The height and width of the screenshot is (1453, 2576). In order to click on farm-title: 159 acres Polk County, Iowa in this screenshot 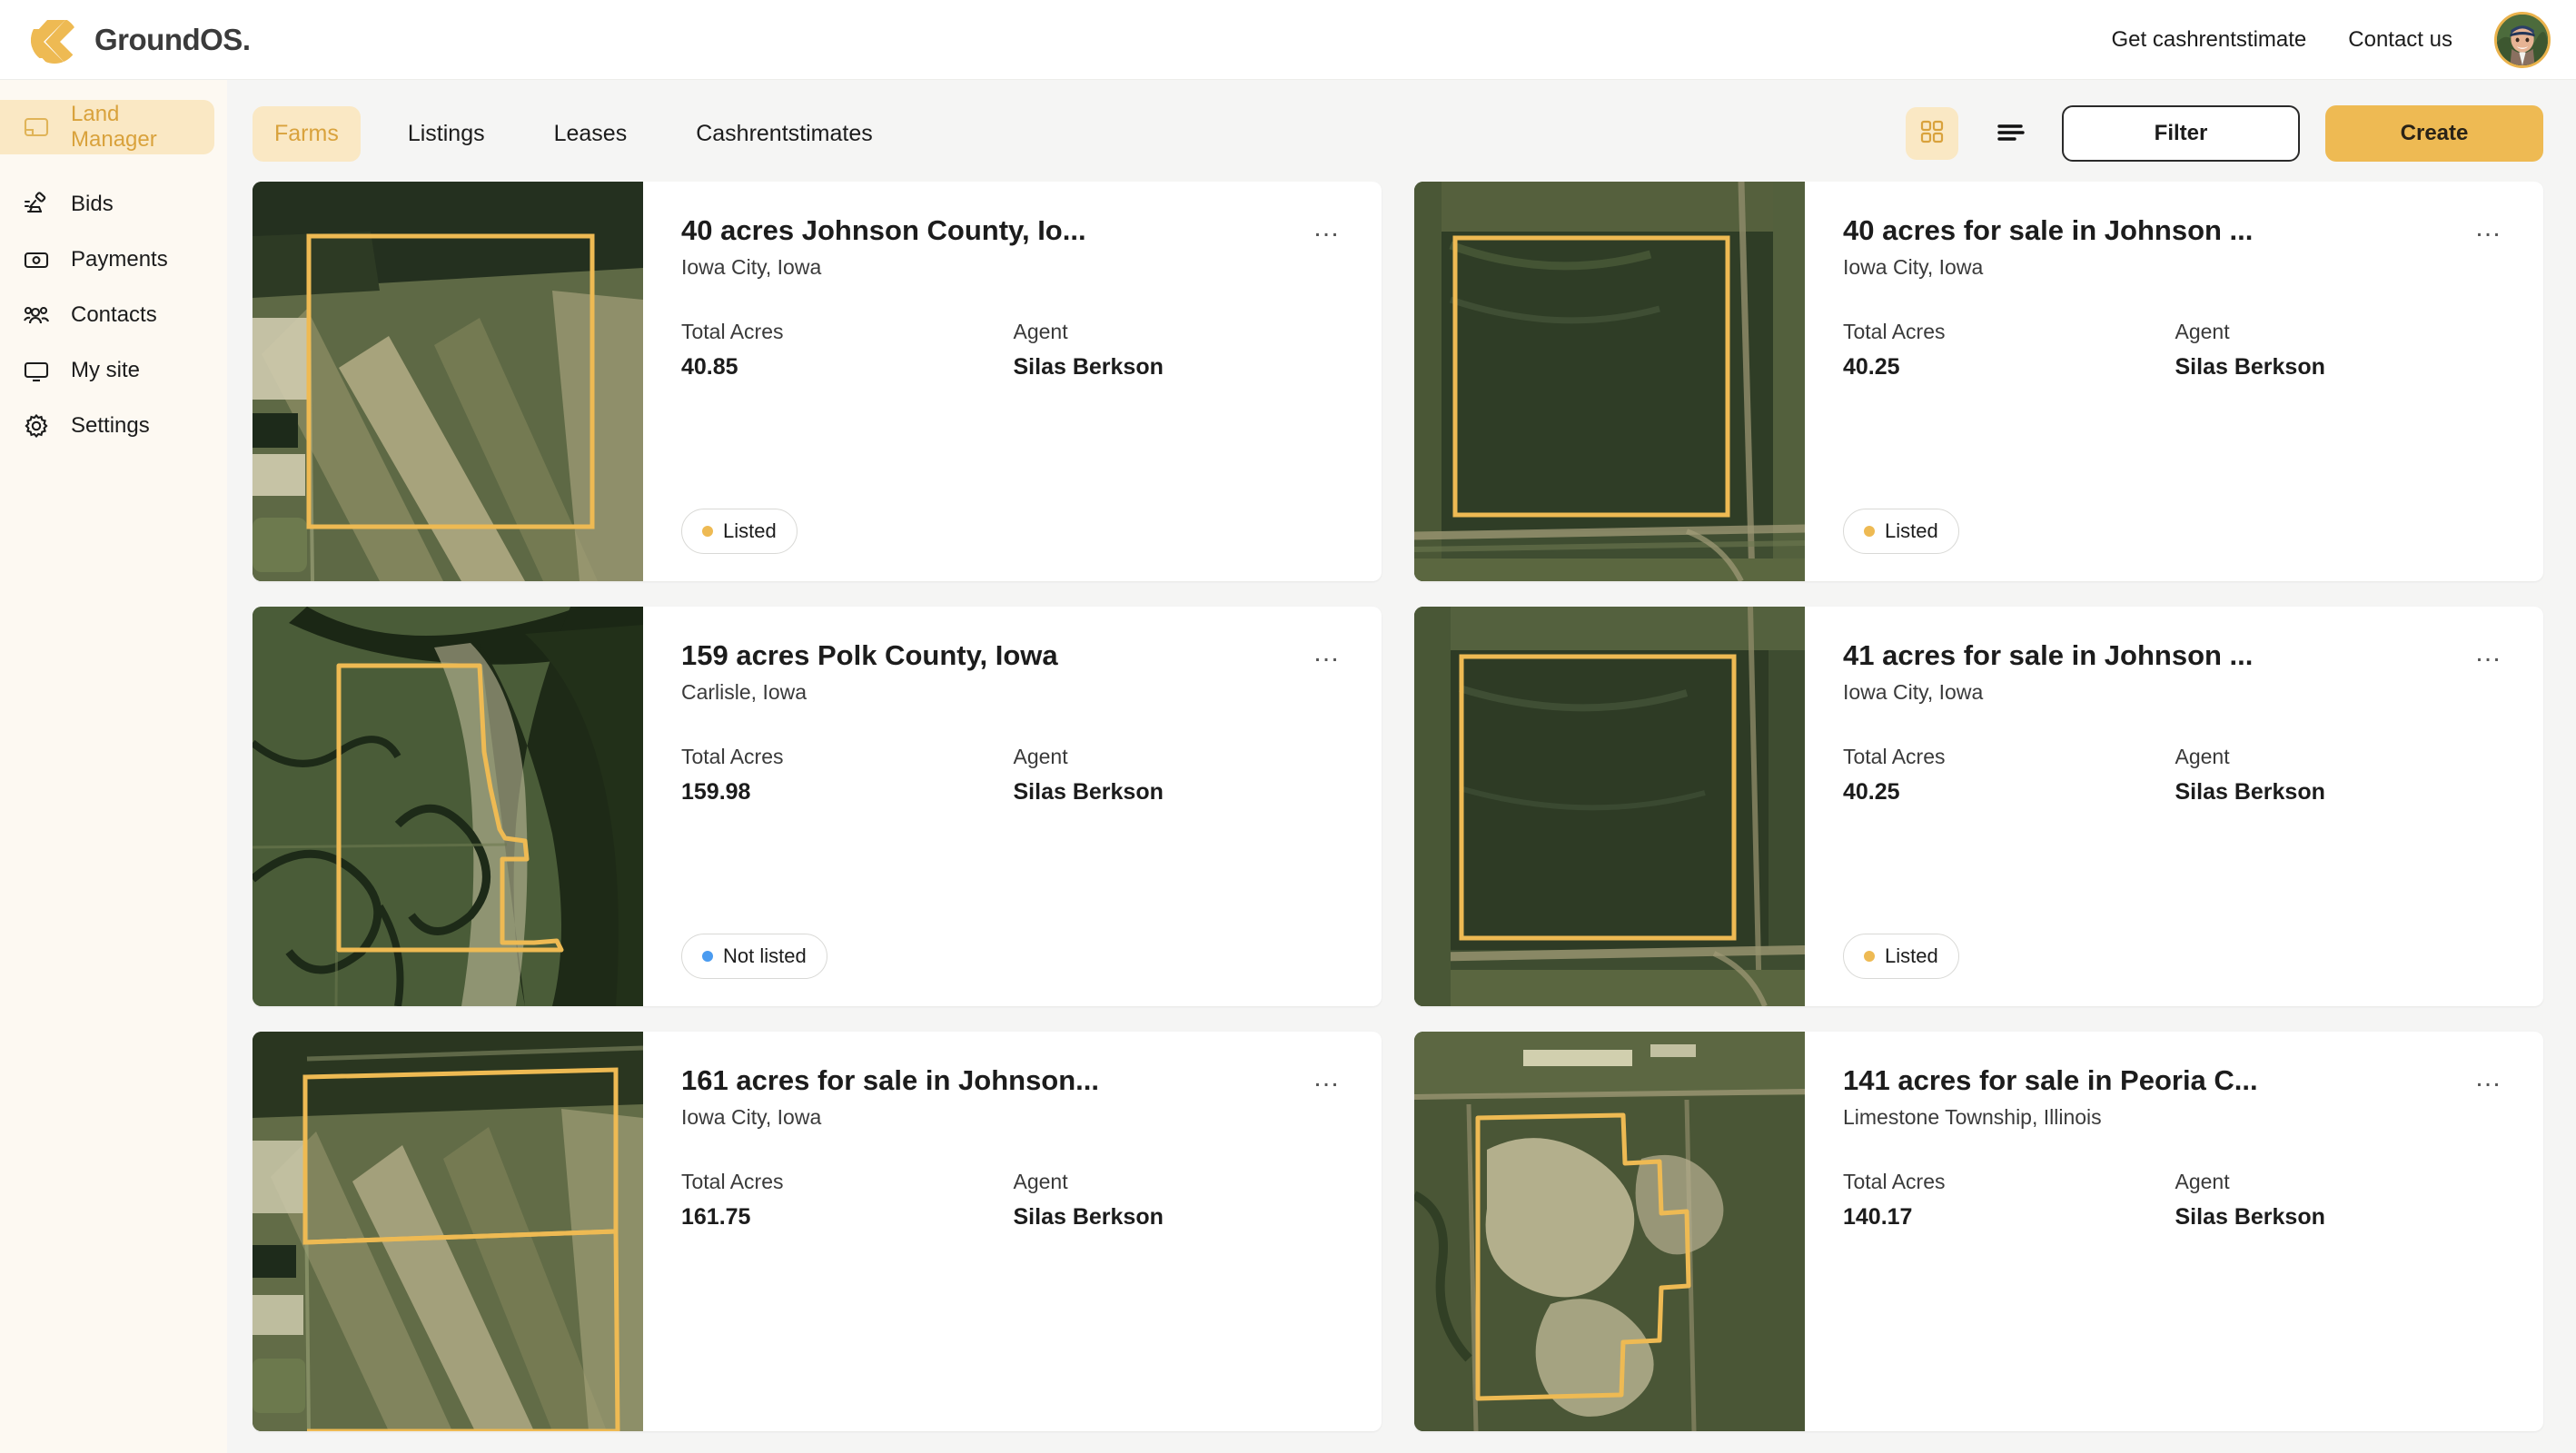, I will do `click(989, 655)`.